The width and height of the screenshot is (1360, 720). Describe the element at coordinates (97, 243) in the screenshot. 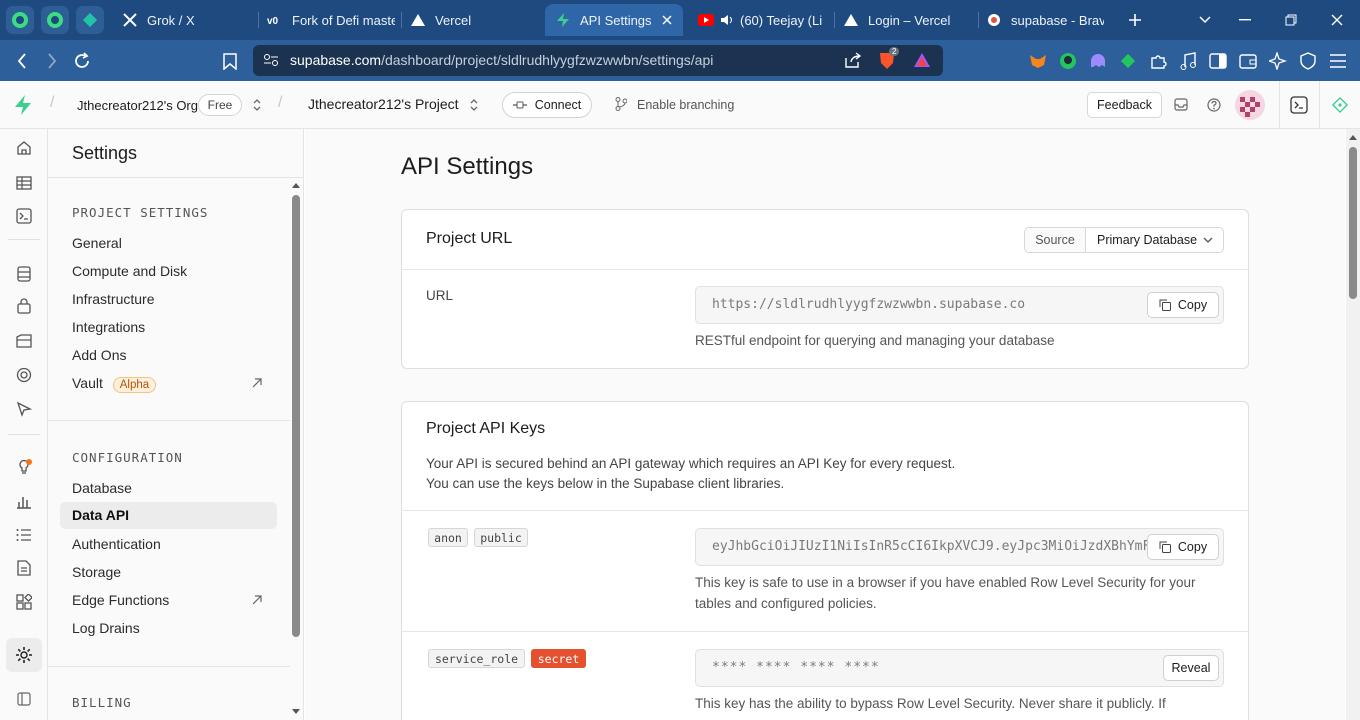

I see `sidebar-item-general: General` at that location.